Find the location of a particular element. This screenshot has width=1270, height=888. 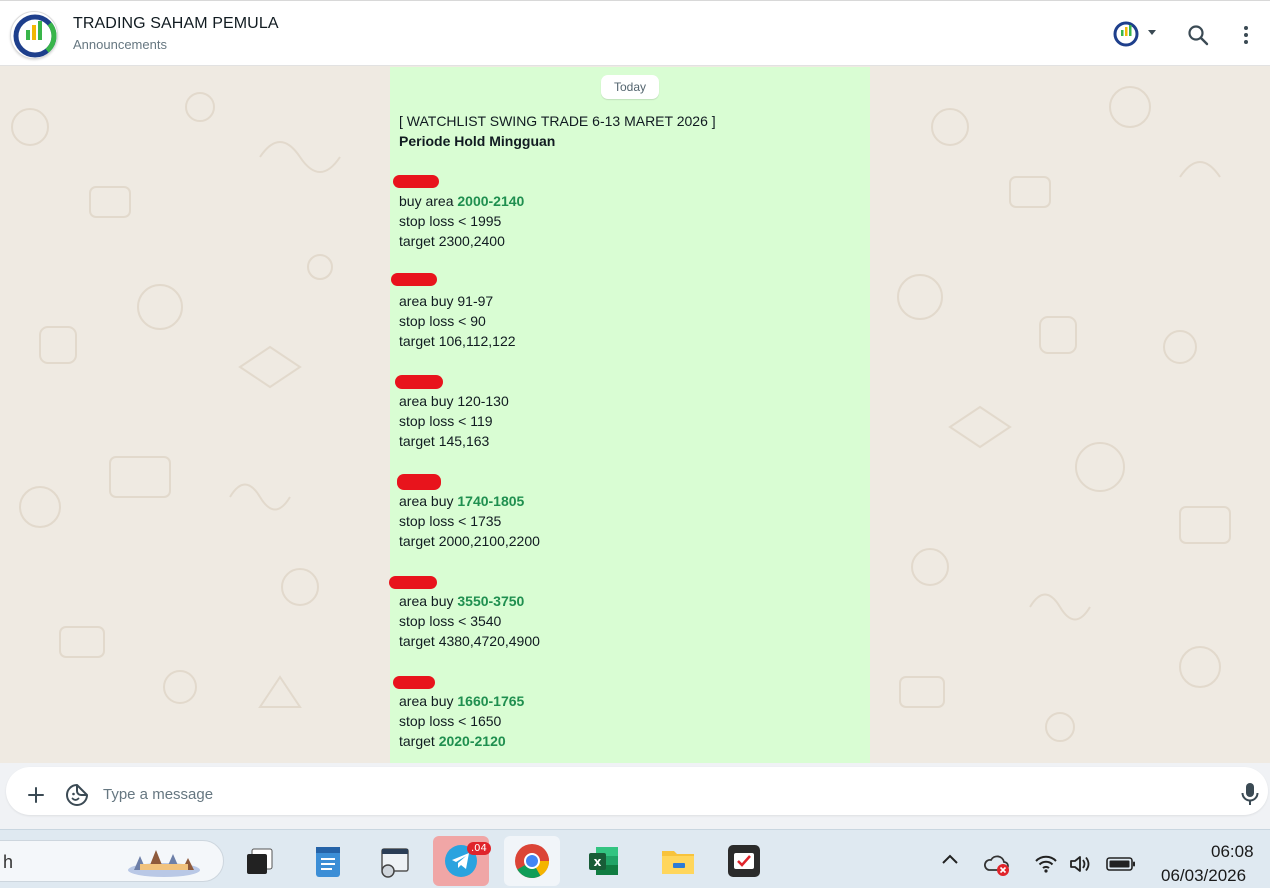

stop-loss-line: stop loss < 119 is located at coordinates (446, 421).